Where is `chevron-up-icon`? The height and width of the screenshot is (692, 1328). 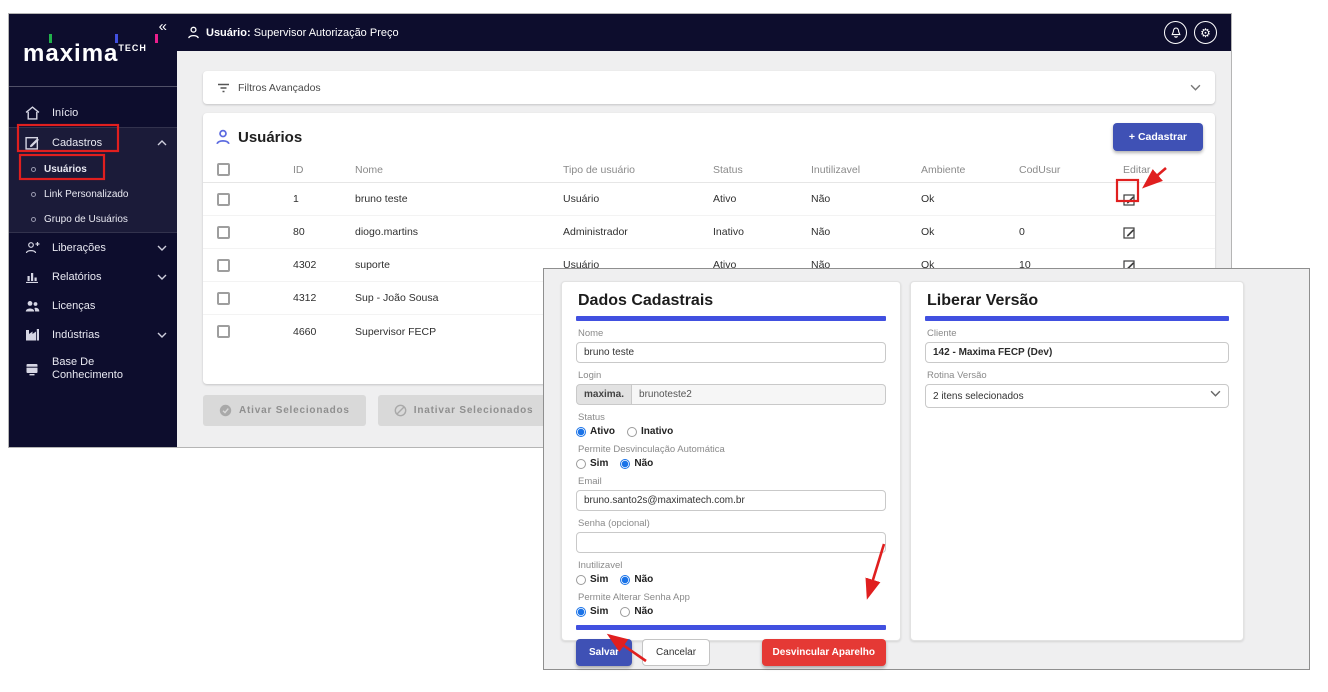
chevron-up-icon is located at coordinates (162, 142).